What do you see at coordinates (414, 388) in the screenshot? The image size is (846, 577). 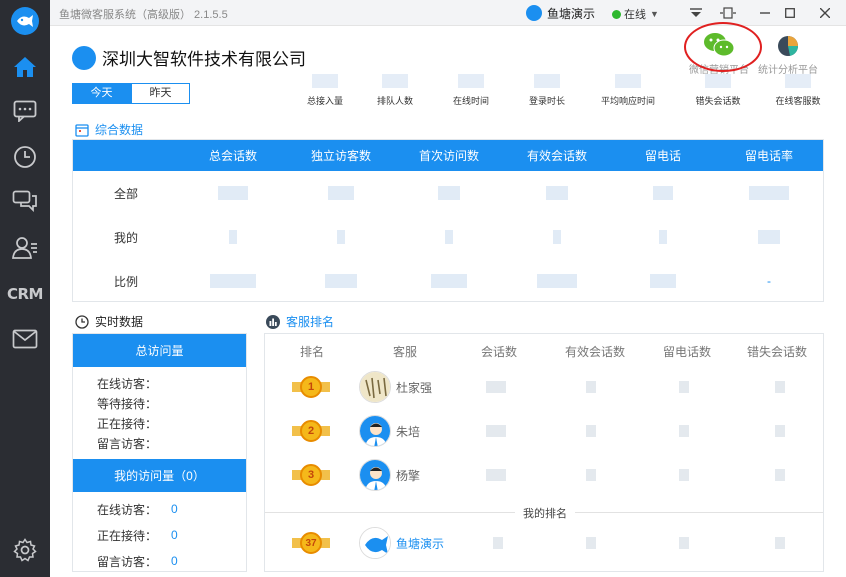 I see `agent-name: 杜家强` at bounding box center [414, 388].